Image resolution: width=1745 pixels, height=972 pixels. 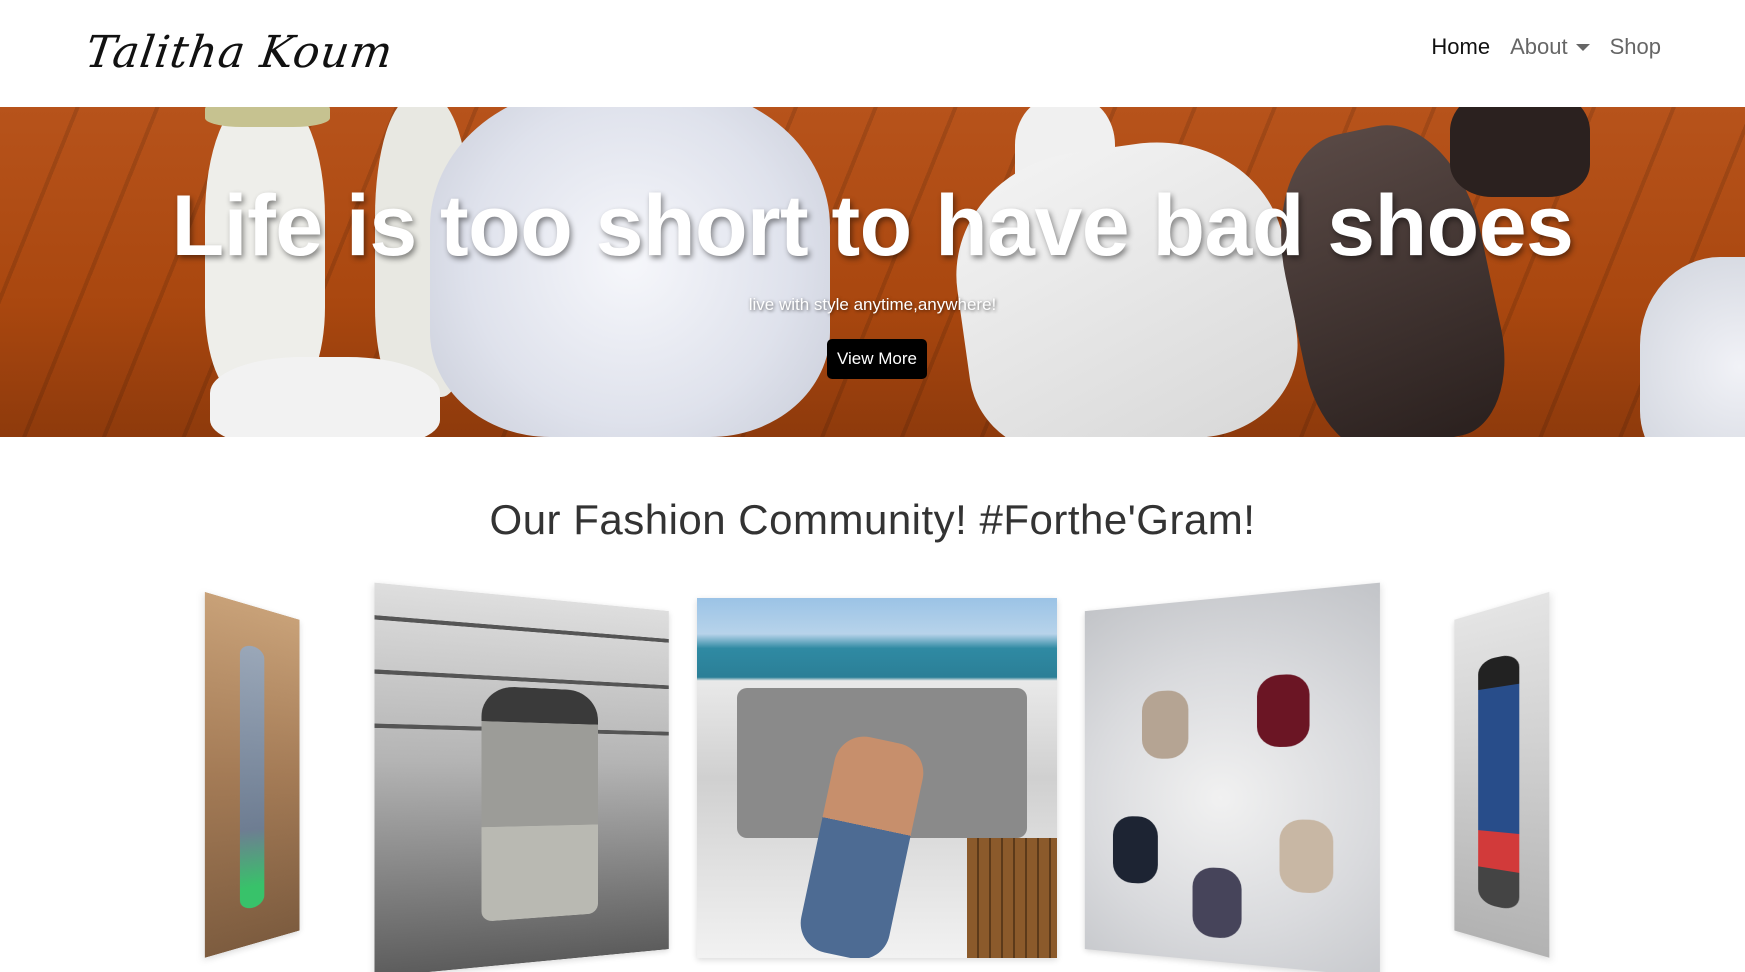 I want to click on hero-image-shoe, so click(x=325, y=397).